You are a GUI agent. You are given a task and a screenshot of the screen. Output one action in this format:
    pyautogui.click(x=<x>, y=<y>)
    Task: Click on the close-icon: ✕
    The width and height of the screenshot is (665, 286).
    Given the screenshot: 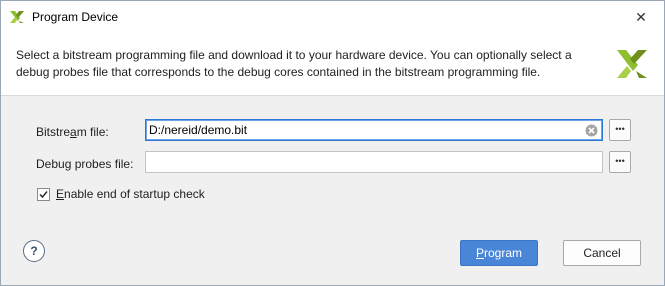 What is the action you would take?
    pyautogui.click(x=641, y=16)
    